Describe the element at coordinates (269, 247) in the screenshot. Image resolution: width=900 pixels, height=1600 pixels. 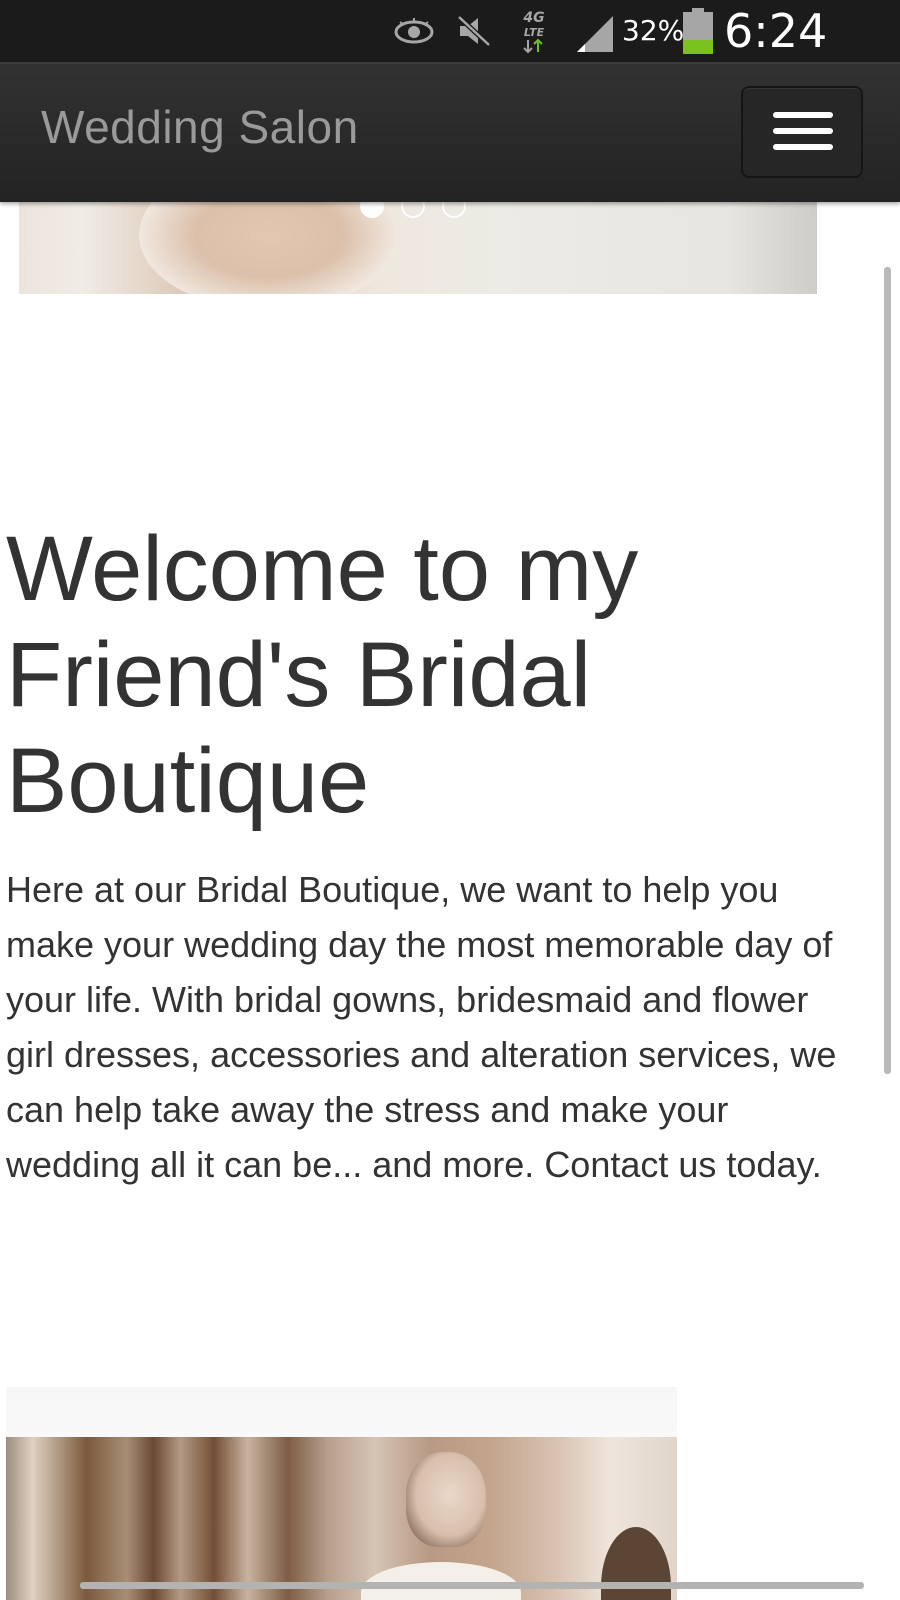
I see `bride-photo` at that location.